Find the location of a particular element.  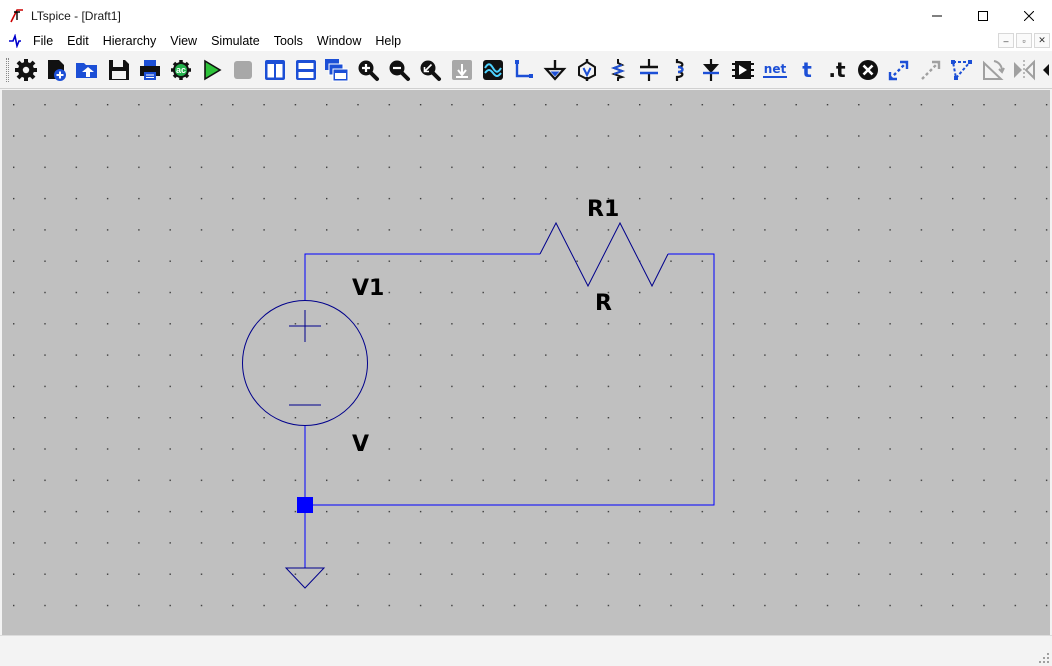

halt-icon is located at coordinates (243, 70).